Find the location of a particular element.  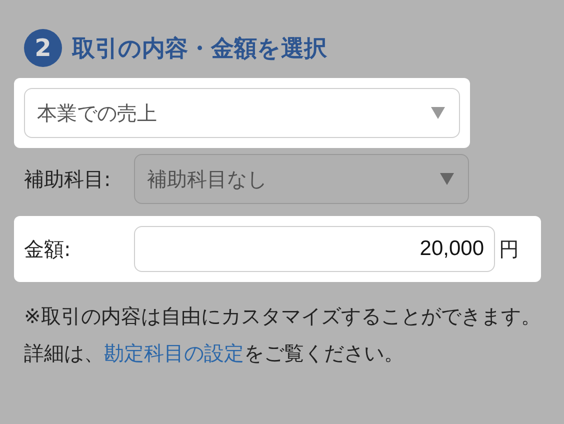

step-number-badge: 2 is located at coordinates (43, 48).